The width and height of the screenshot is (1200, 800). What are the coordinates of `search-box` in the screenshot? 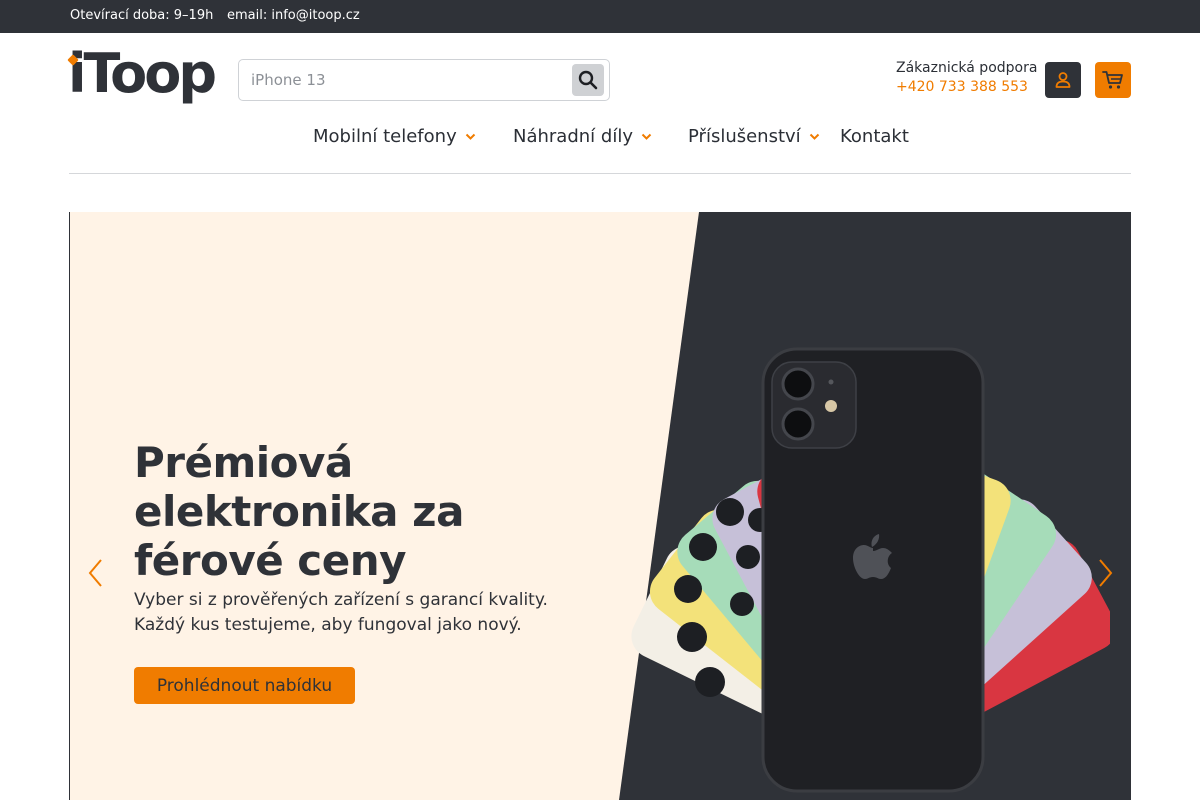 It's located at (424, 80).